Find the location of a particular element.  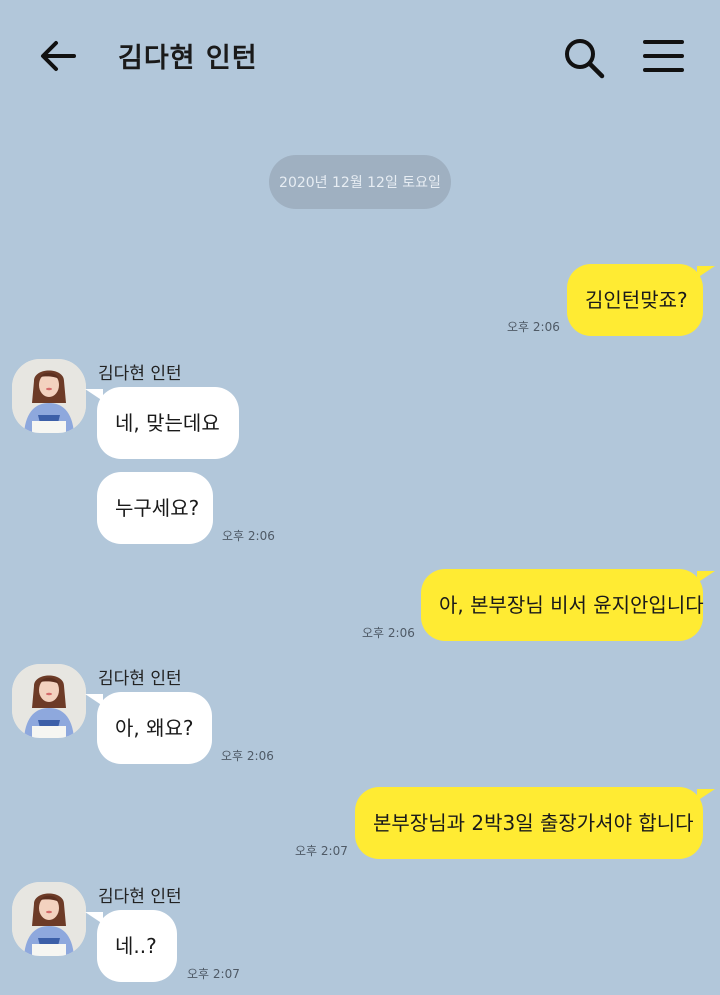

search-button is located at coordinates (584, 58).